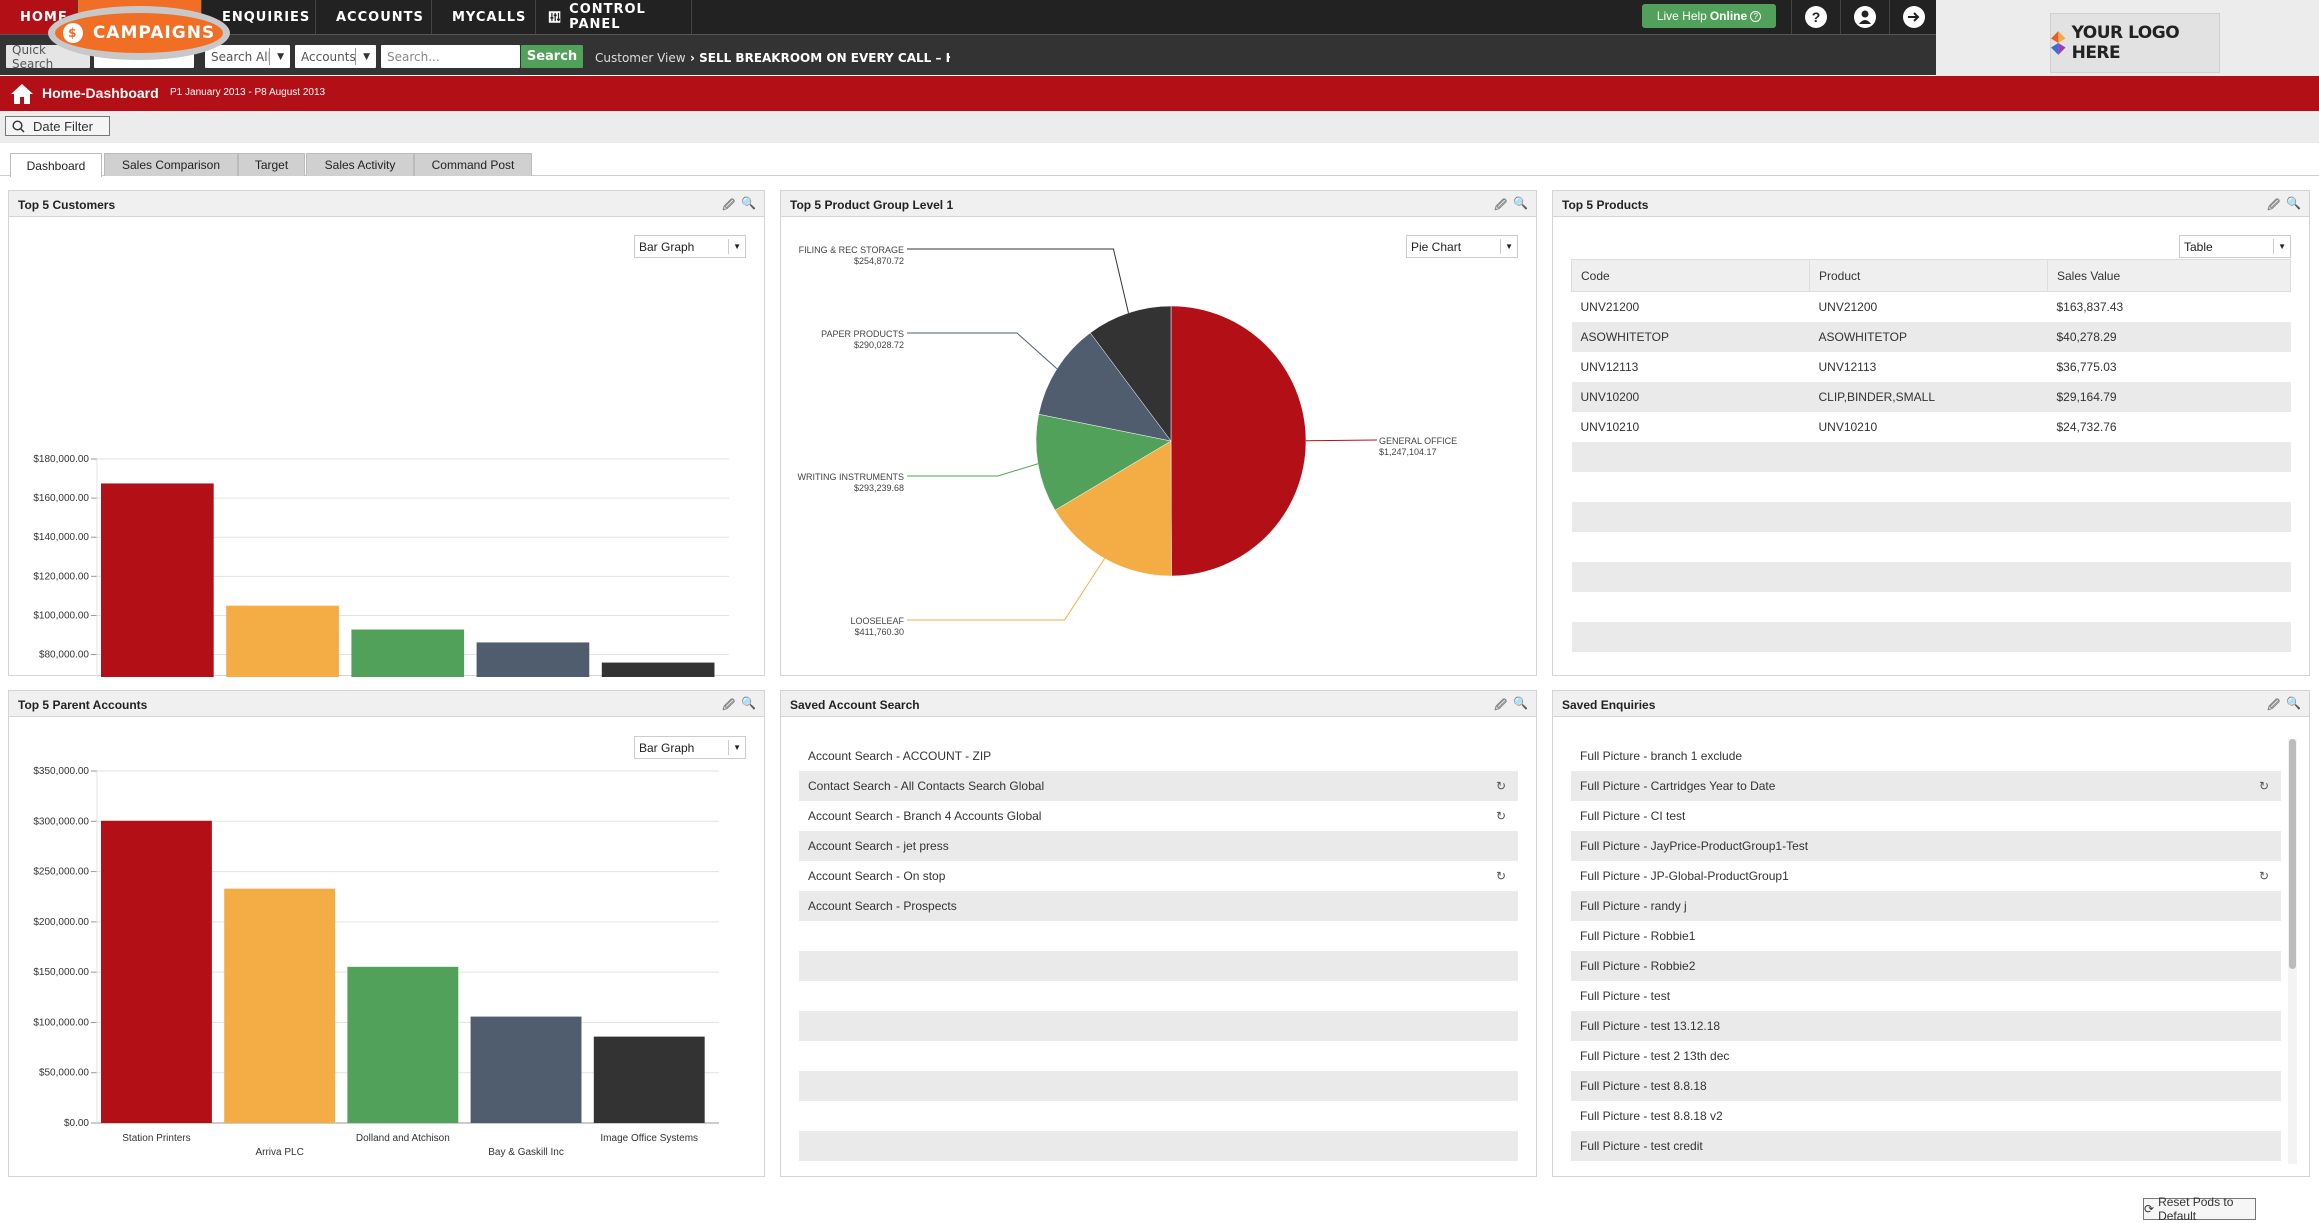 The width and height of the screenshot is (2319, 1223). Describe the element at coordinates (1158, 1116) in the screenshot. I see `empty-list-item` at that location.